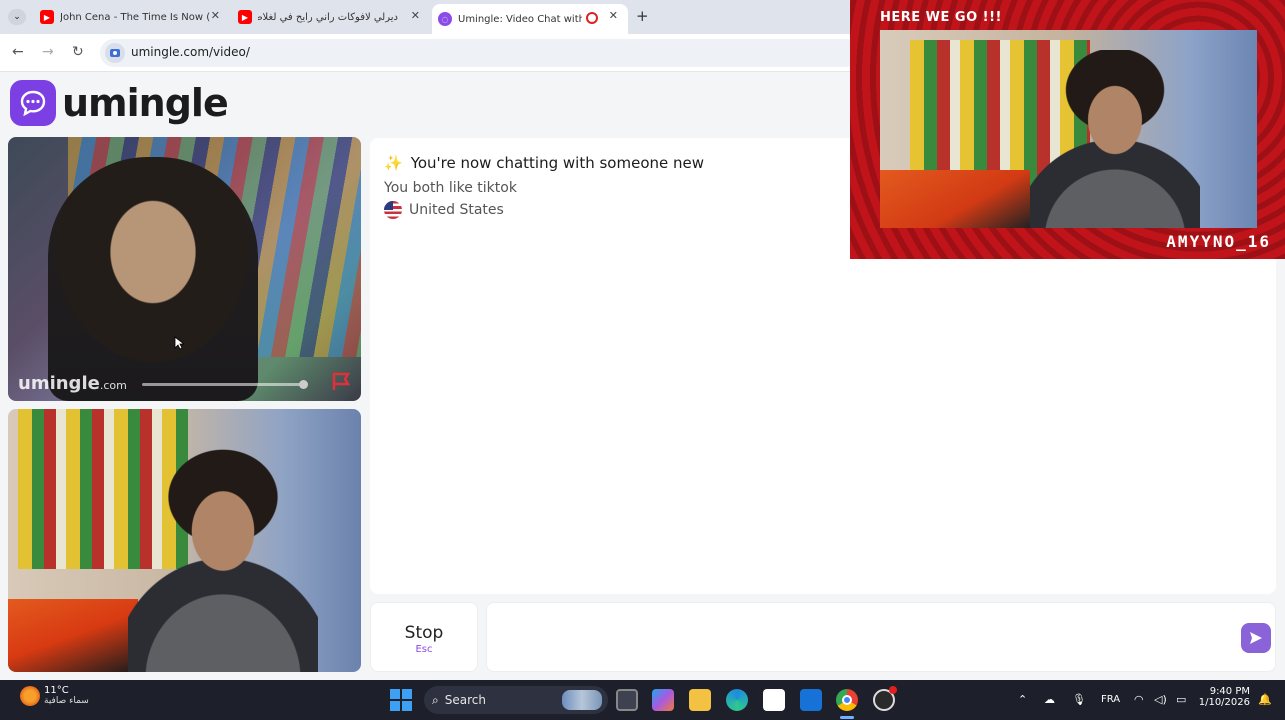 Image resolution: width=1285 pixels, height=720 pixels. Describe the element at coordinates (66, 701) in the screenshot. I see `weather-desc: سماء صافية` at that location.